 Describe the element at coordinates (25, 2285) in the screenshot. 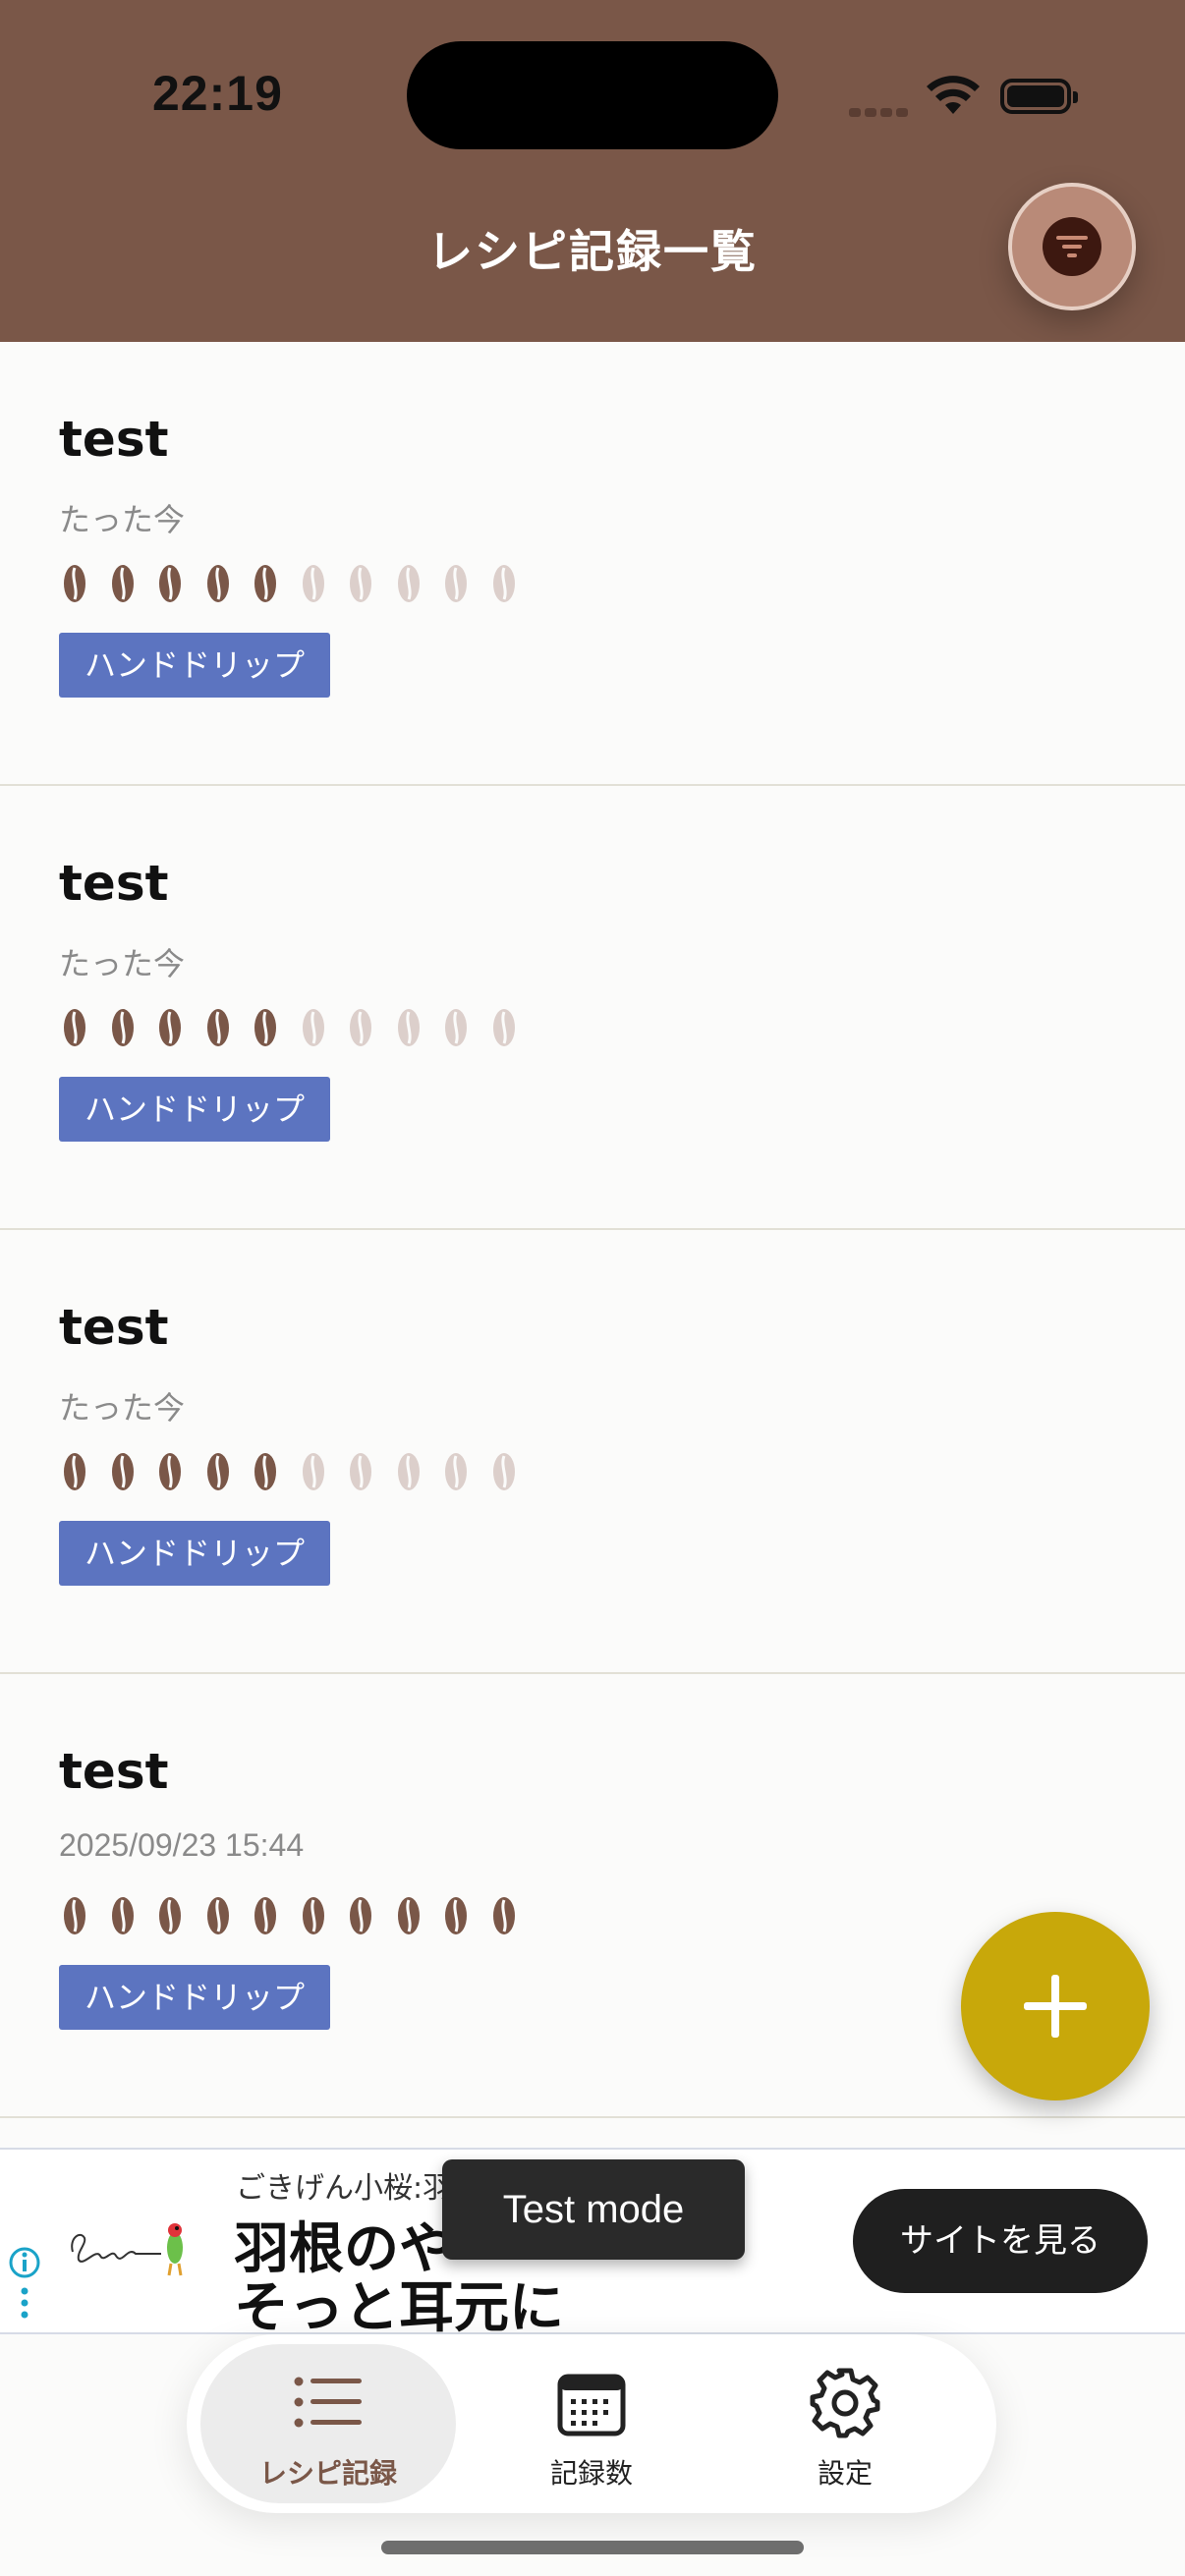

I see `ad-info-icon` at that location.